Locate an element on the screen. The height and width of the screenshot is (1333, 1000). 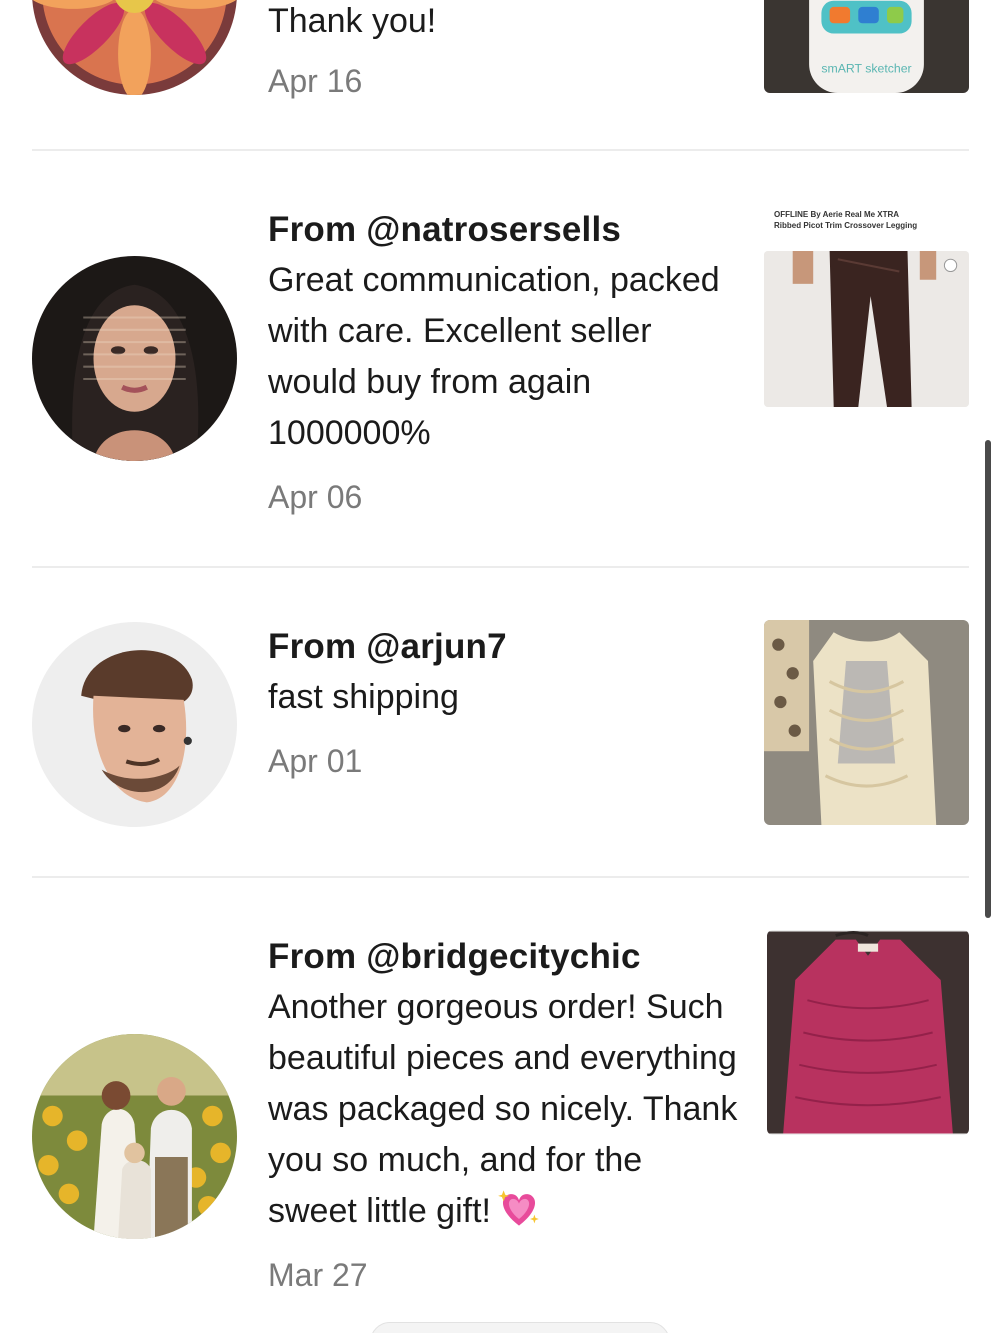
man-portrait-photo-icon is located at coordinates (134, 724).